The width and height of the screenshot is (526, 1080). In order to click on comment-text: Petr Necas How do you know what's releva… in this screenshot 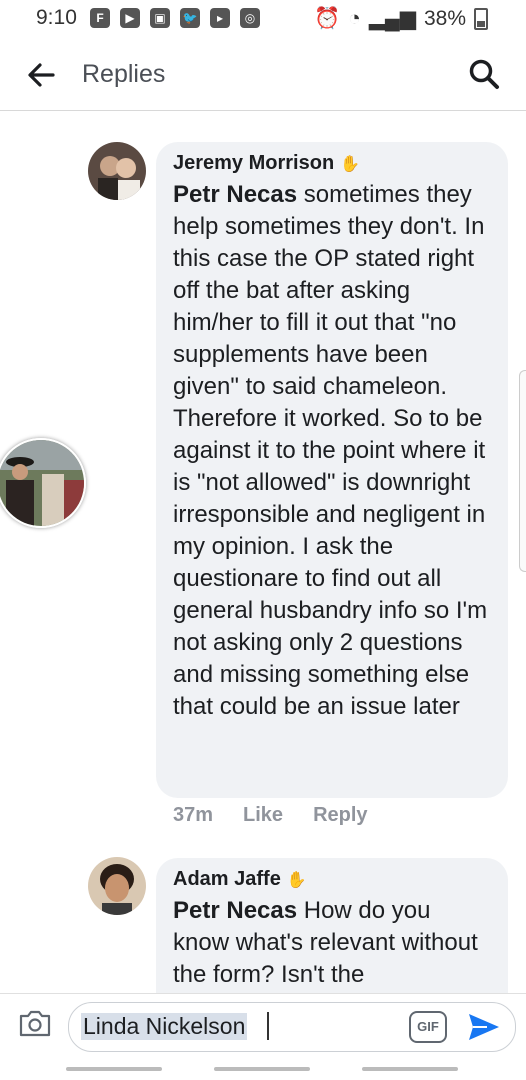, I will do `click(332, 943)`.